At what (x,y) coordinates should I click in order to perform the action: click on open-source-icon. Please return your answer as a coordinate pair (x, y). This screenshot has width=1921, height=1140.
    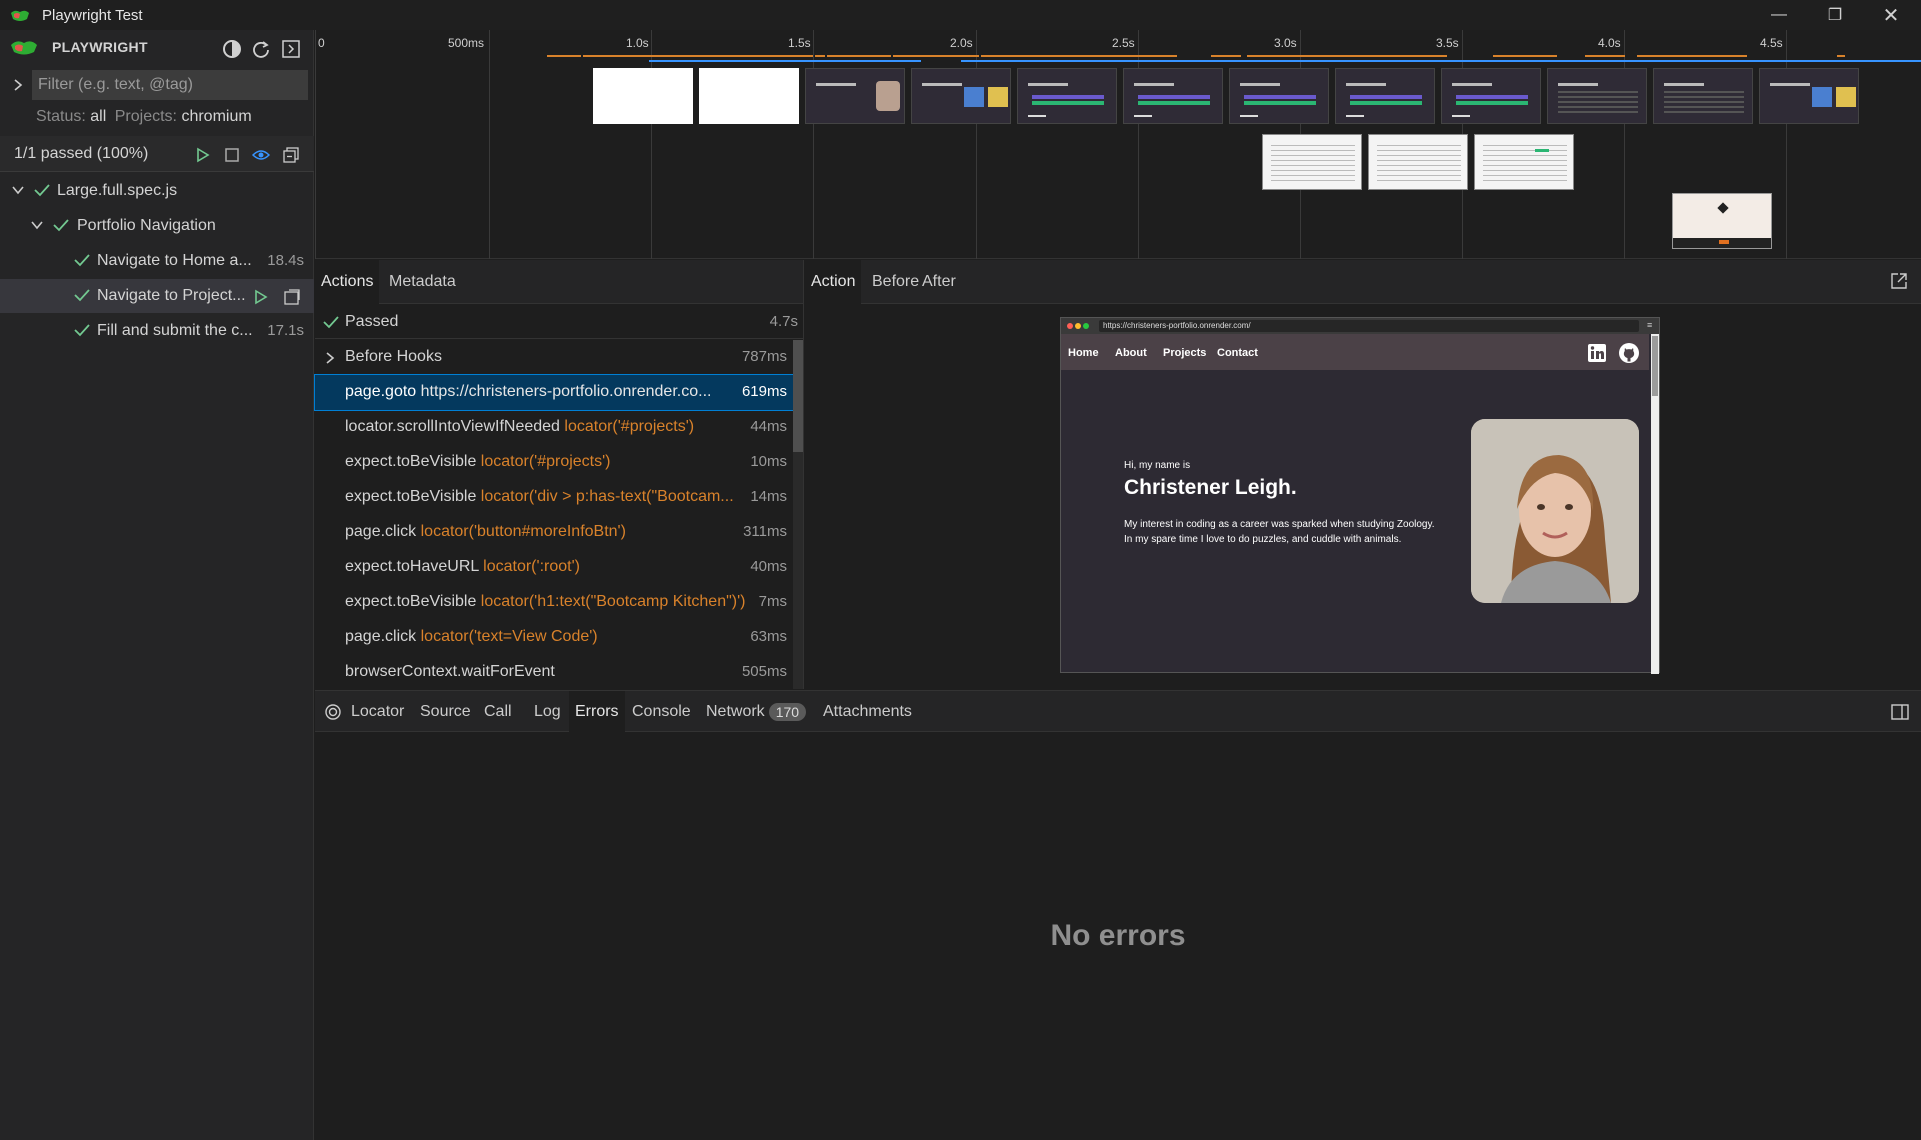
    Looking at the image, I should click on (292, 297).